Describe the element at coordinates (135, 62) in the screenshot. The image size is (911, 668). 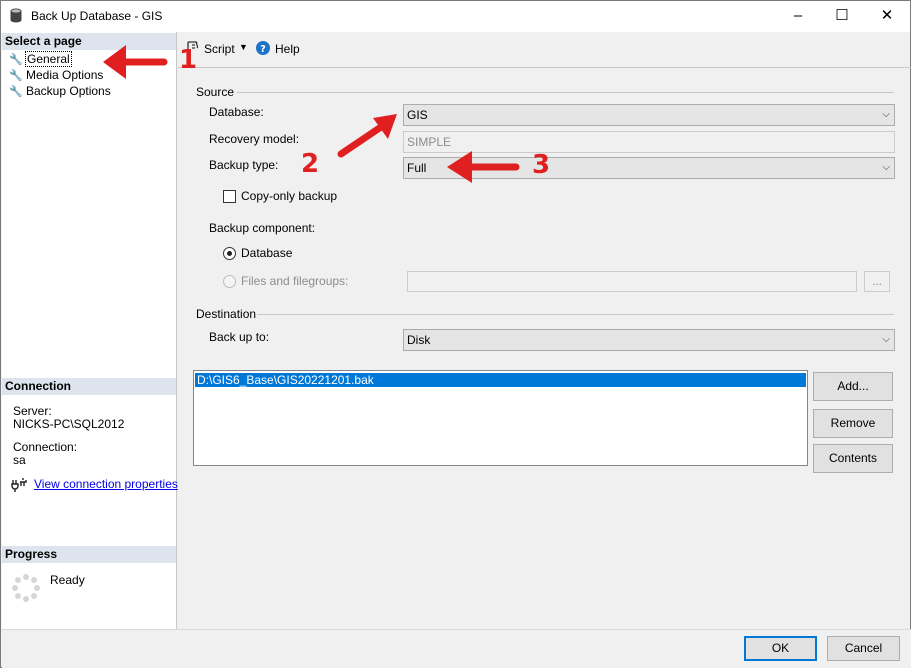
I see `arrow-1-icon` at that location.